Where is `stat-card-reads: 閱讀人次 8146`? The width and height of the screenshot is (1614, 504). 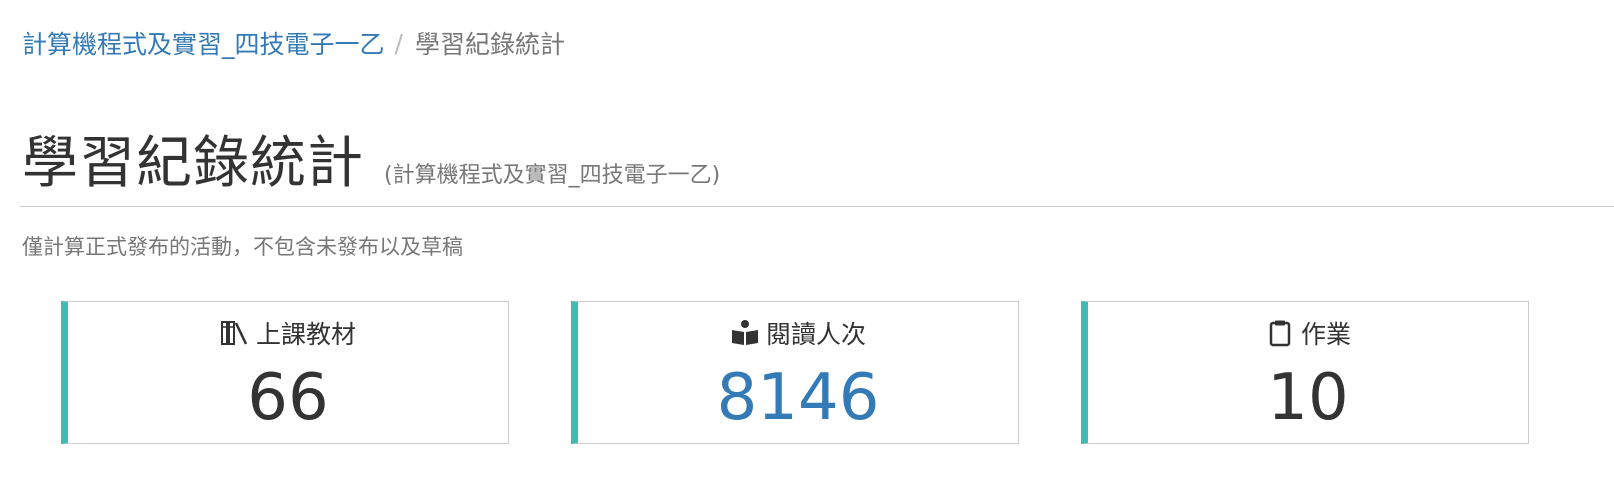
stat-card-reads: 閱讀人次 8146 is located at coordinates (795, 372).